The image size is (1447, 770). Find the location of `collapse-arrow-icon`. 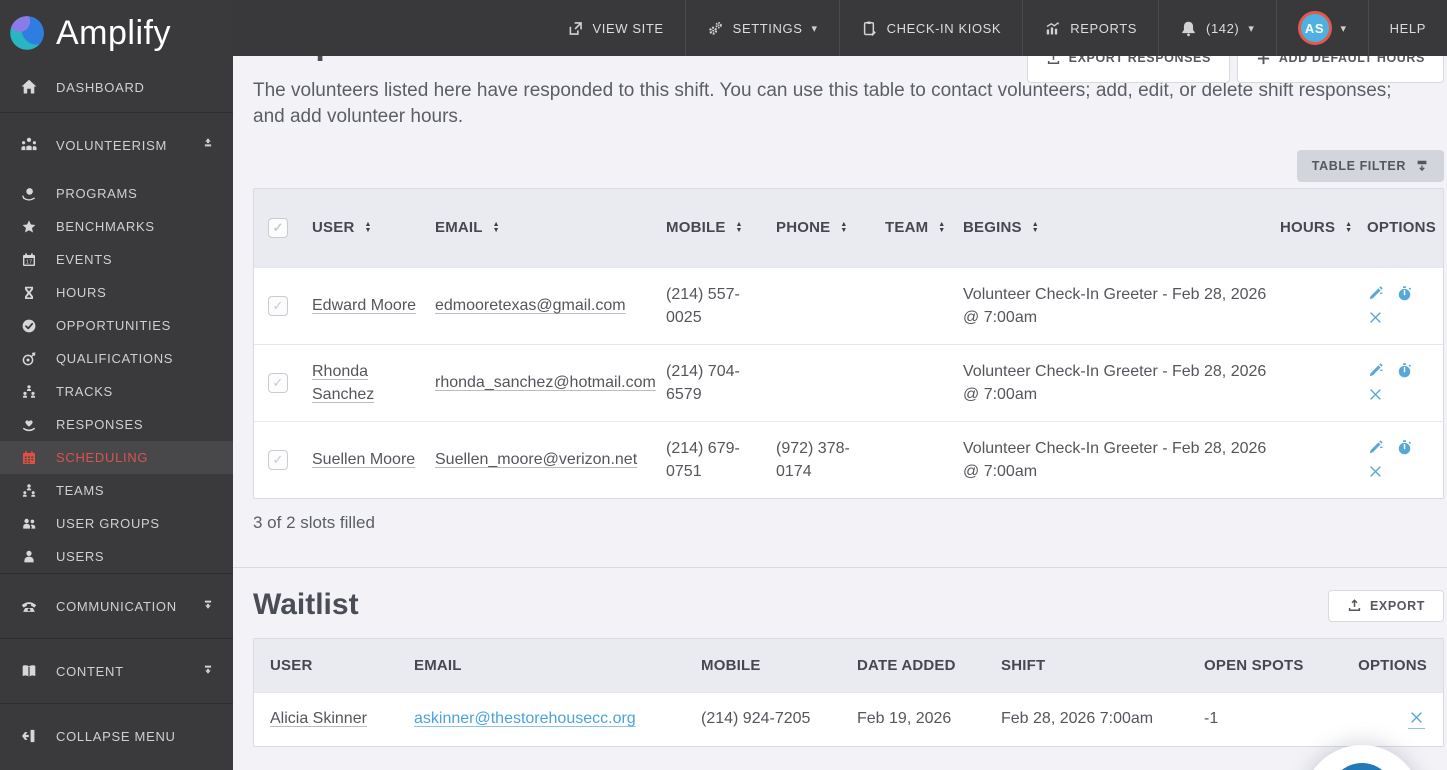

collapse-arrow-icon is located at coordinates (29, 736).